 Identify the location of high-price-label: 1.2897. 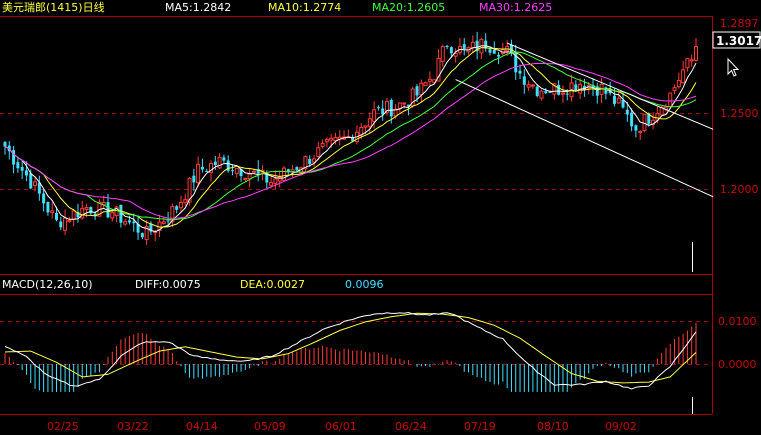
(739, 23).